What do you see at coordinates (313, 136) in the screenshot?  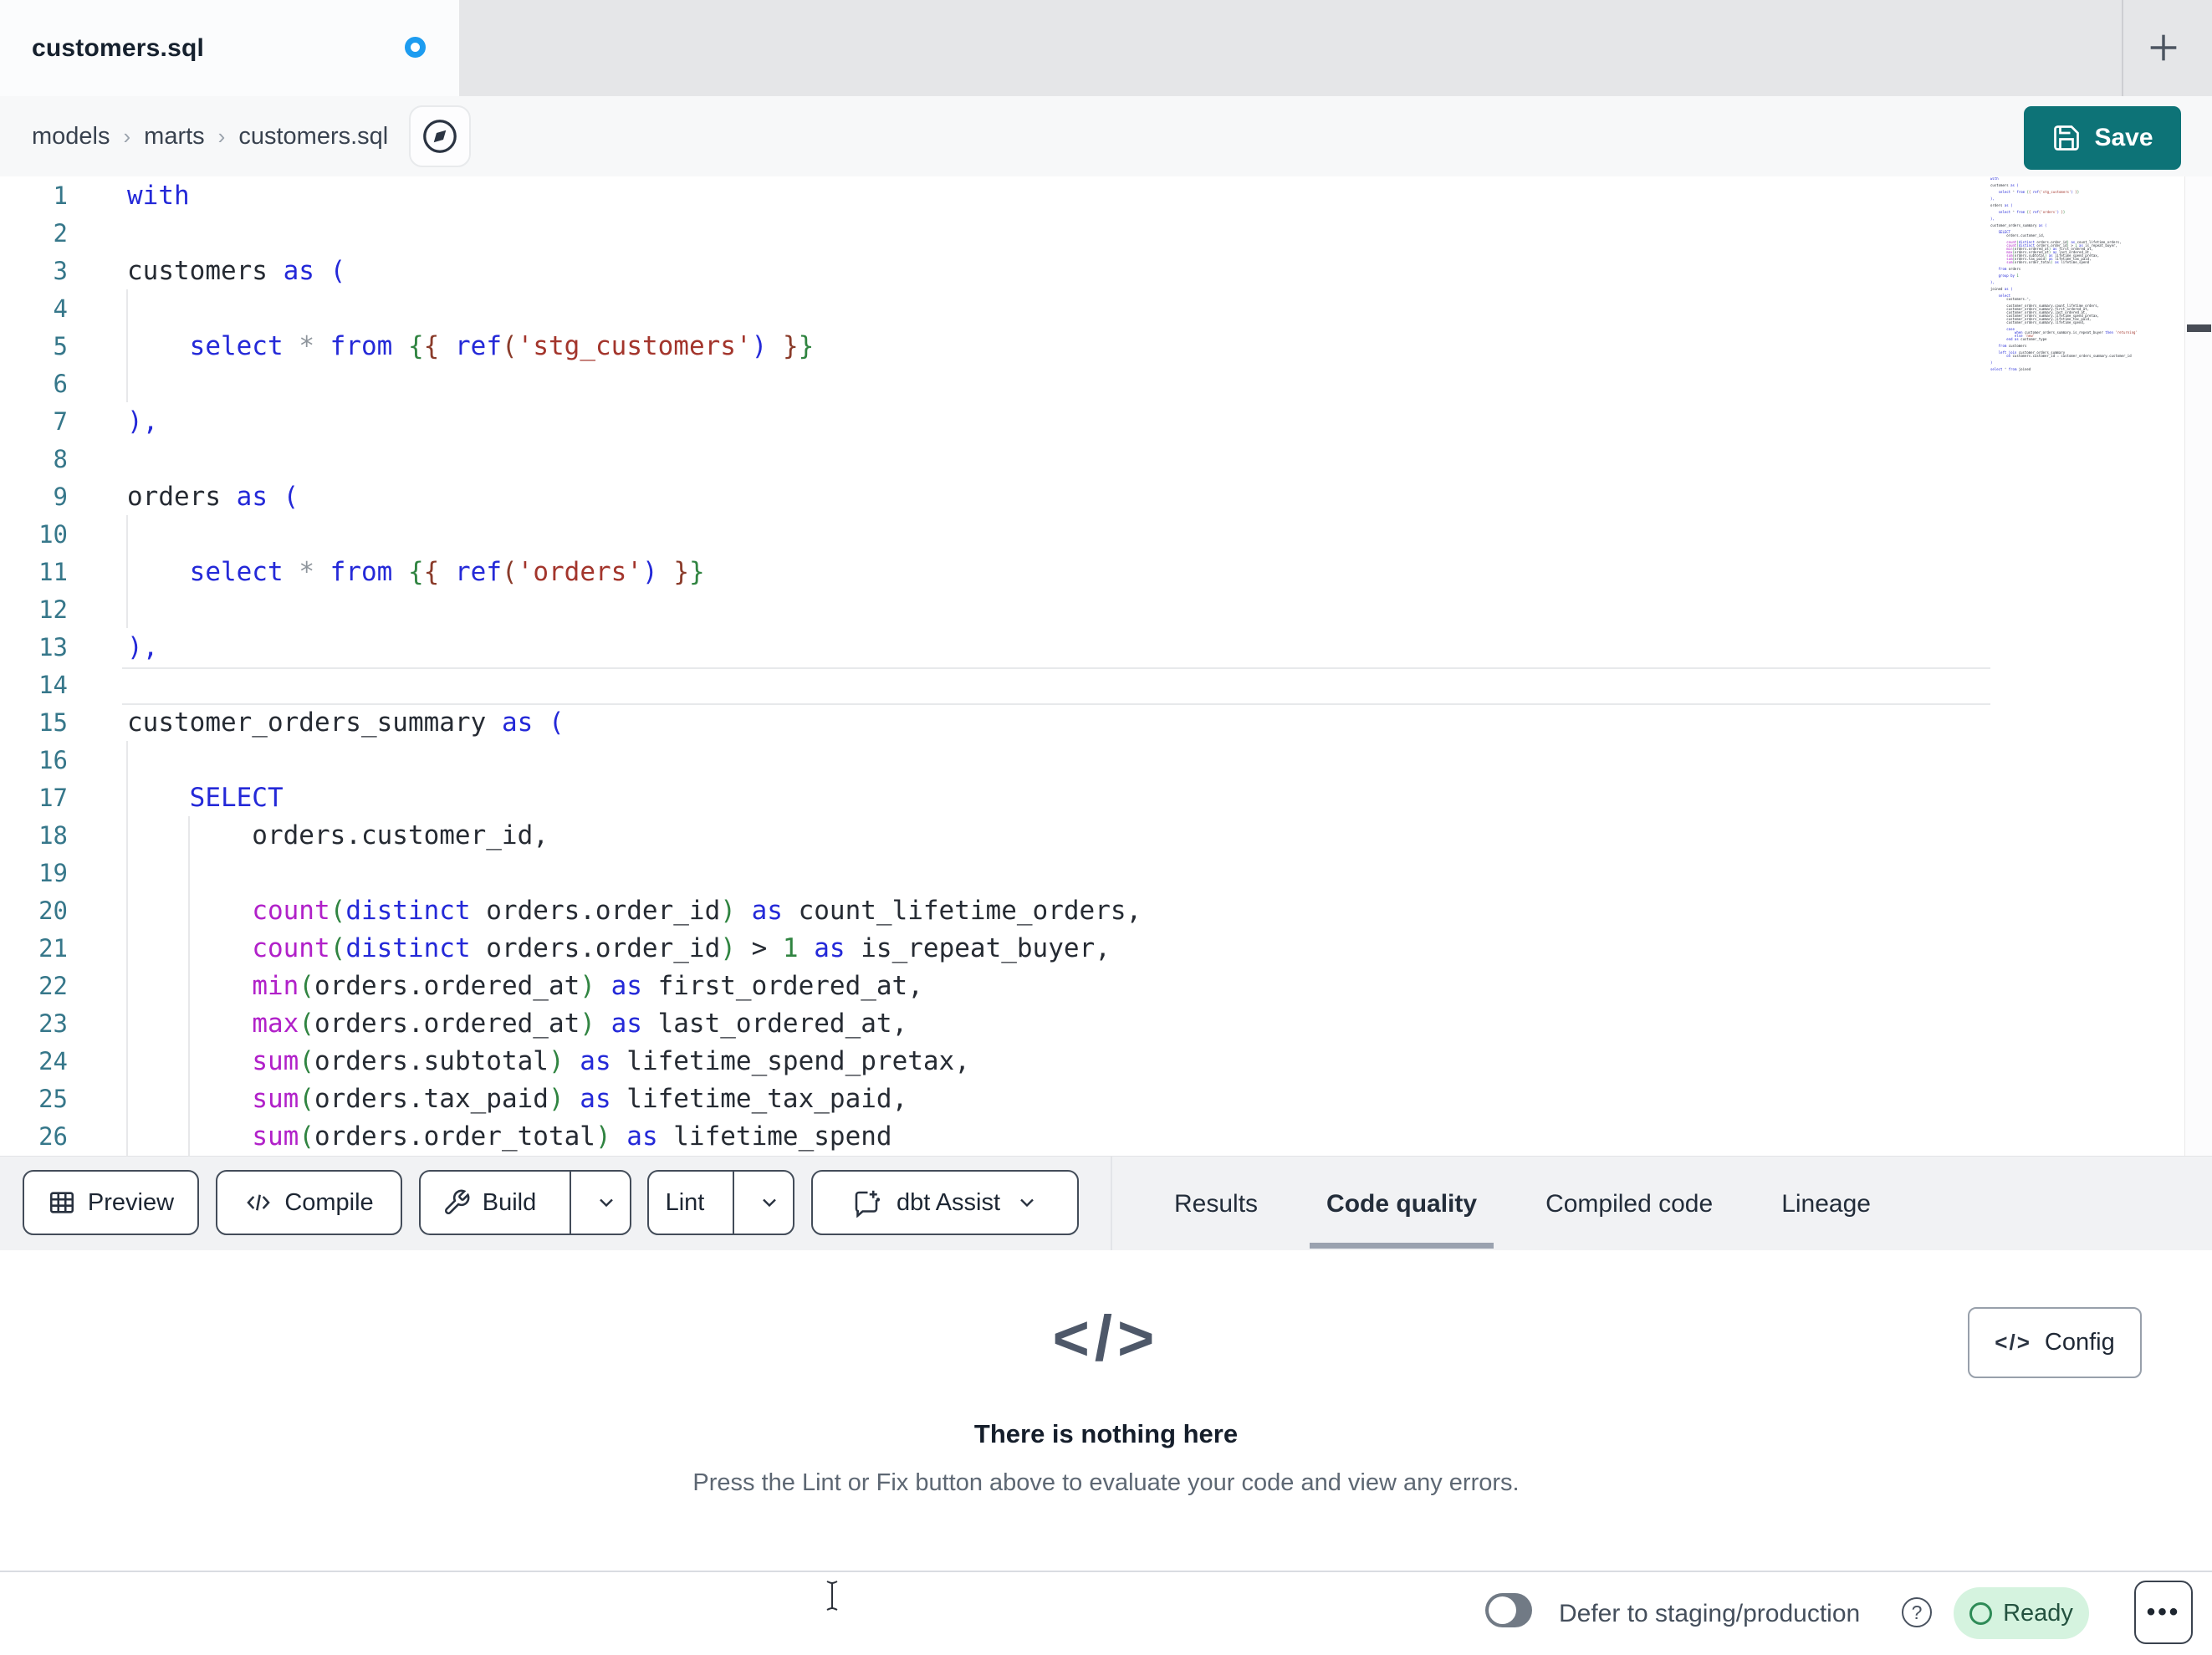 I see `breadcrumb-item: customers.sql` at bounding box center [313, 136].